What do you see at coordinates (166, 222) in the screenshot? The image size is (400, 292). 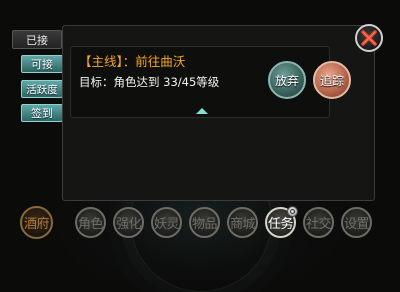 I see `menu-spirit-button: 妖灵` at bounding box center [166, 222].